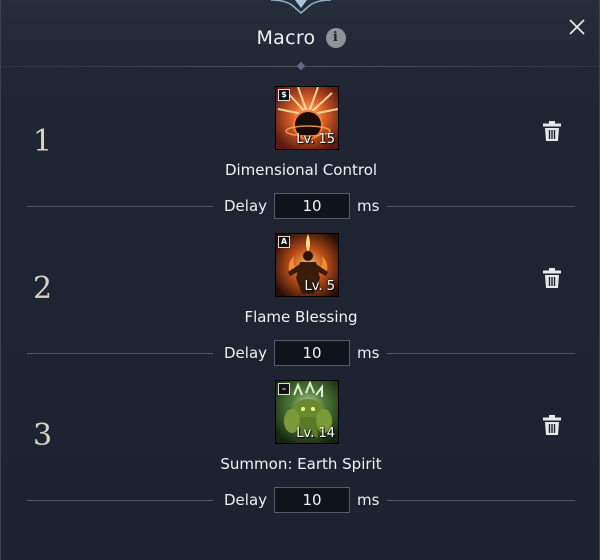 The width and height of the screenshot is (600, 560). Describe the element at coordinates (577, 27) in the screenshot. I see `close-icon` at that location.